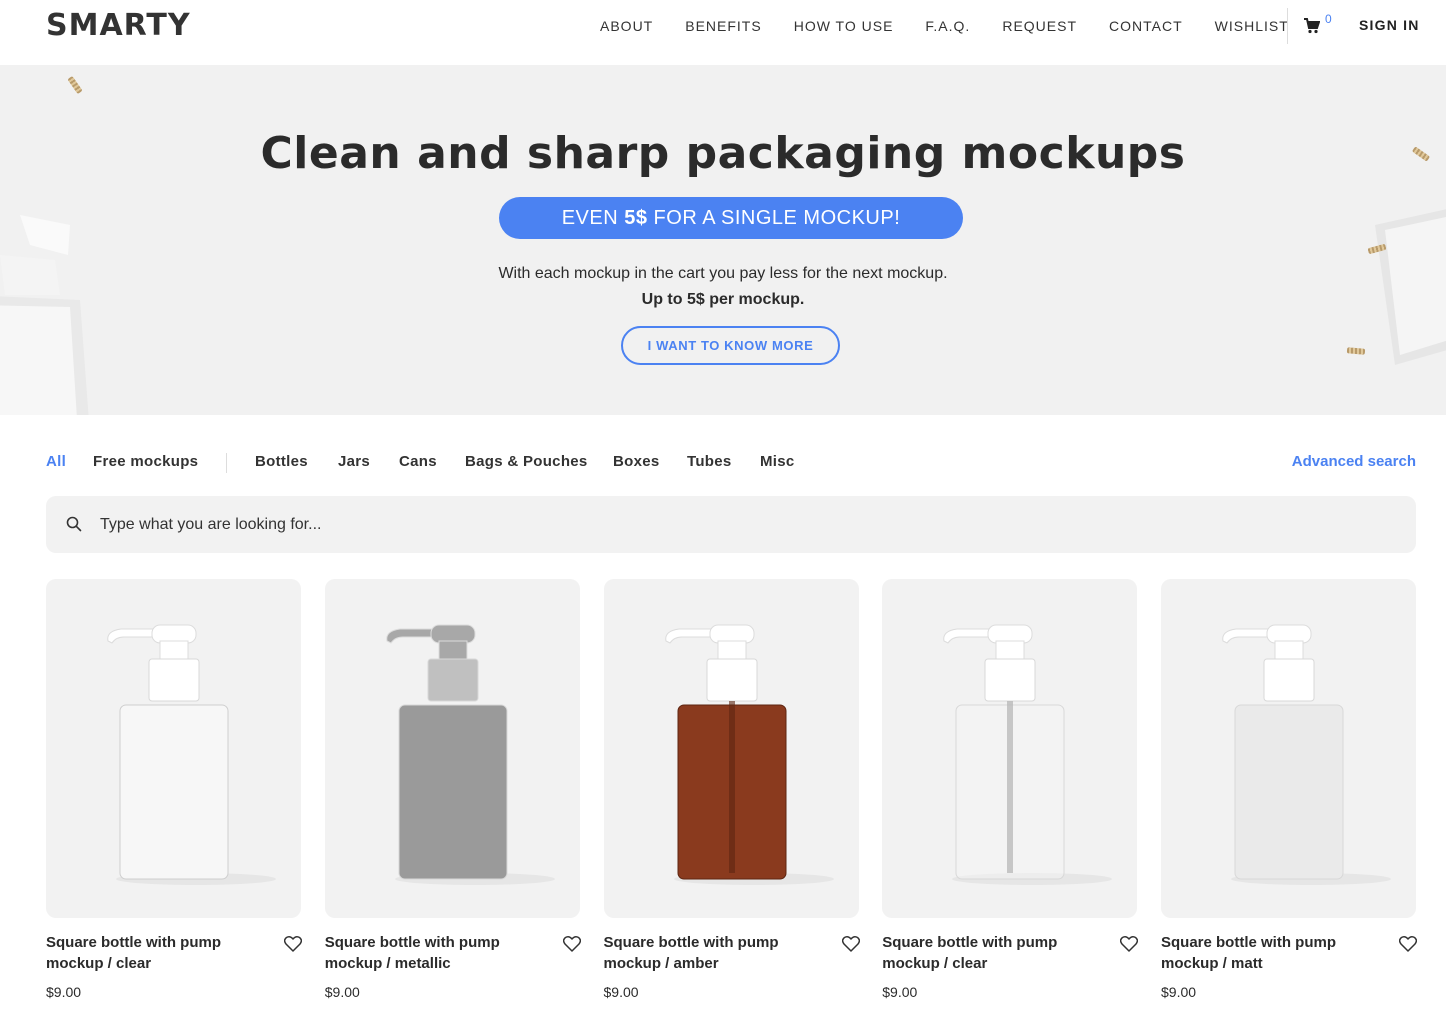 This screenshot has width=1446, height=1022. I want to click on know-more-button: I WANT TO KNOW MORE, so click(730, 345).